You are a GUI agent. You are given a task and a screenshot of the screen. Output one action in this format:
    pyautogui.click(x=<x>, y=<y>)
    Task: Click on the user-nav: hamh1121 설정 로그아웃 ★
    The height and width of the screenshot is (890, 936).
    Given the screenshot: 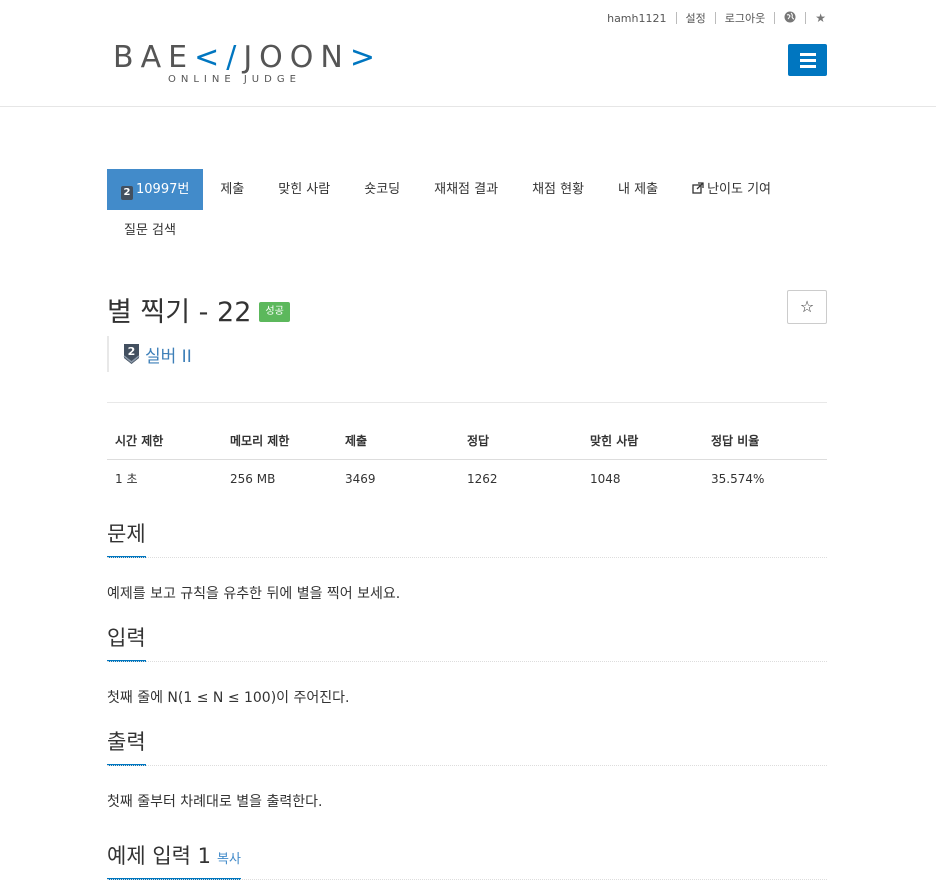 What is the action you would take?
    pyautogui.click(x=716, y=18)
    